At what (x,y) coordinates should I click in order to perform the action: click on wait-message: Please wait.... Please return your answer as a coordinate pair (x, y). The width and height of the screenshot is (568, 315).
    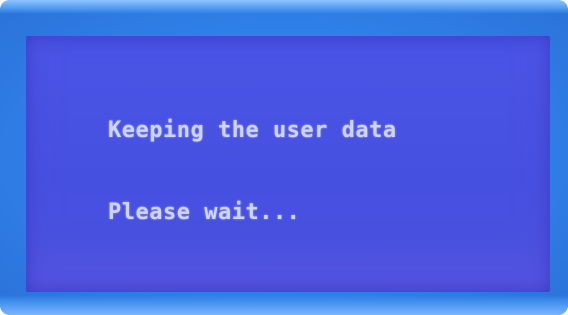
    Looking at the image, I should click on (204, 212).